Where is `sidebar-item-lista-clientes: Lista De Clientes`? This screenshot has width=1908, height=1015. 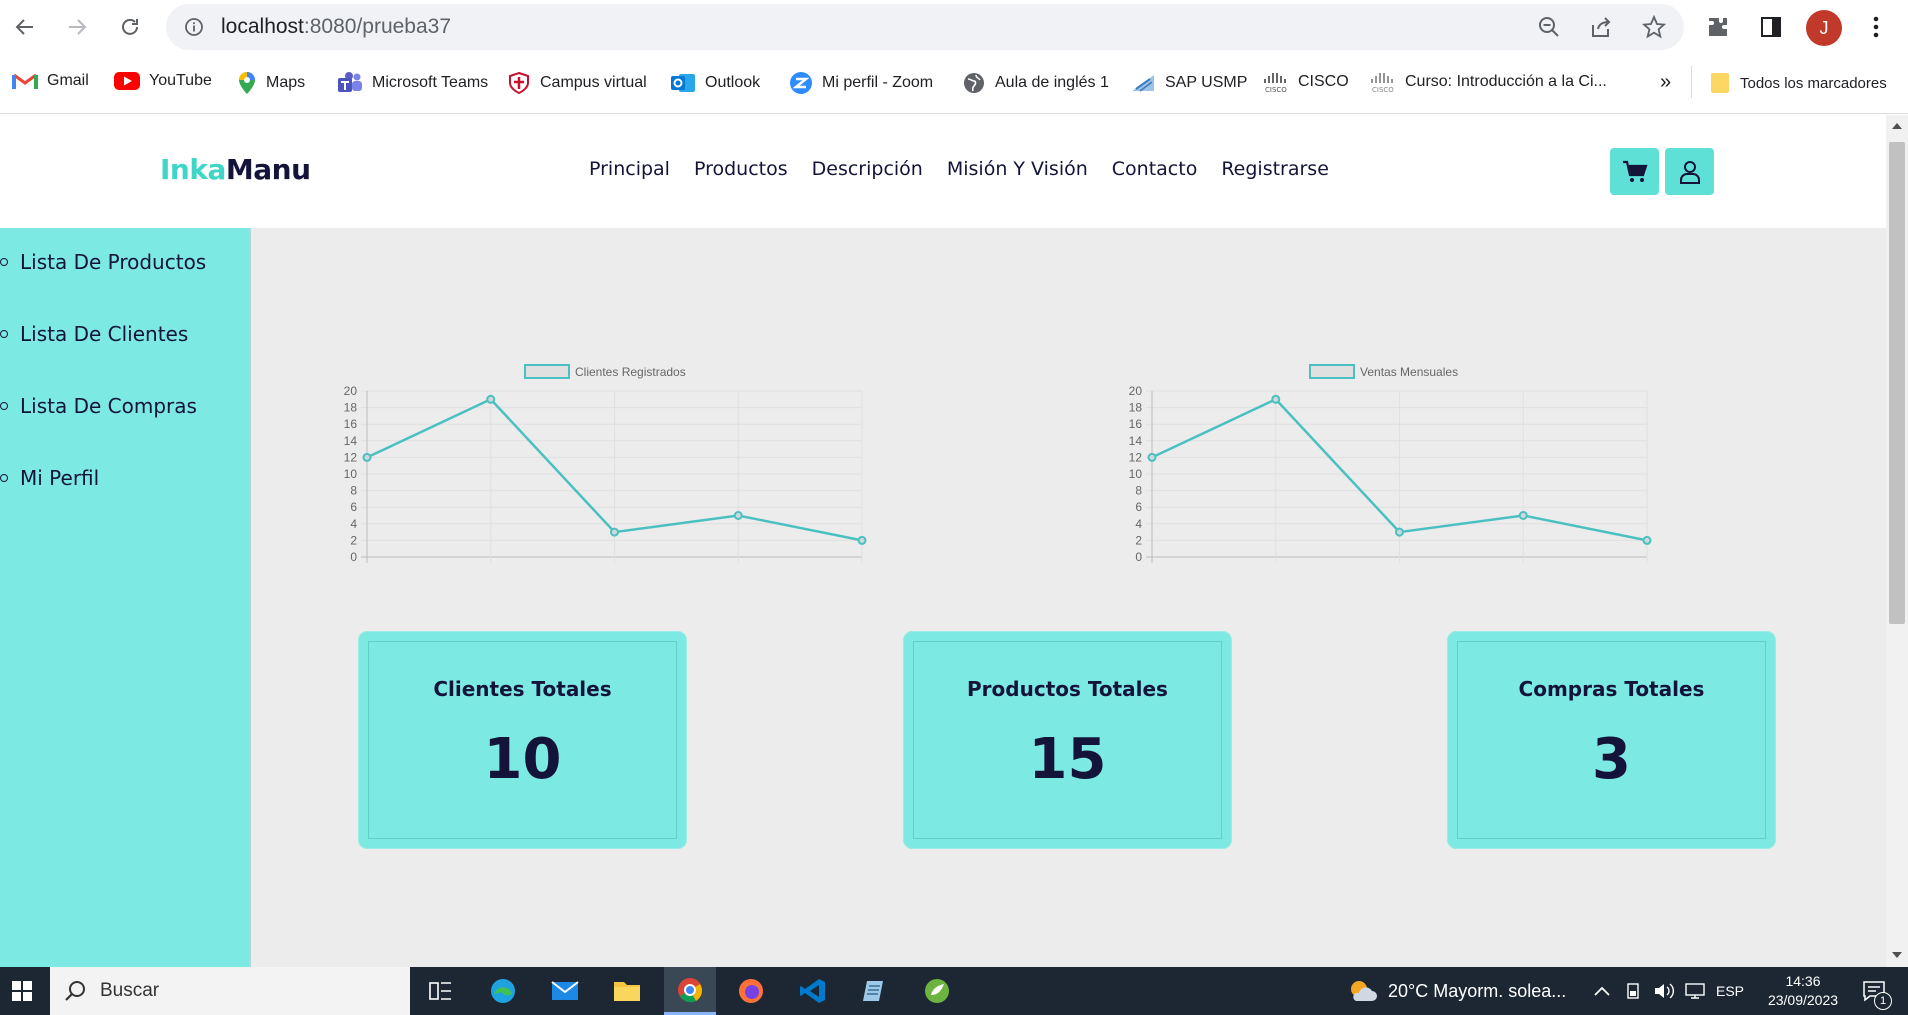 sidebar-item-lista-clientes: Lista De Clientes is located at coordinates (94, 334).